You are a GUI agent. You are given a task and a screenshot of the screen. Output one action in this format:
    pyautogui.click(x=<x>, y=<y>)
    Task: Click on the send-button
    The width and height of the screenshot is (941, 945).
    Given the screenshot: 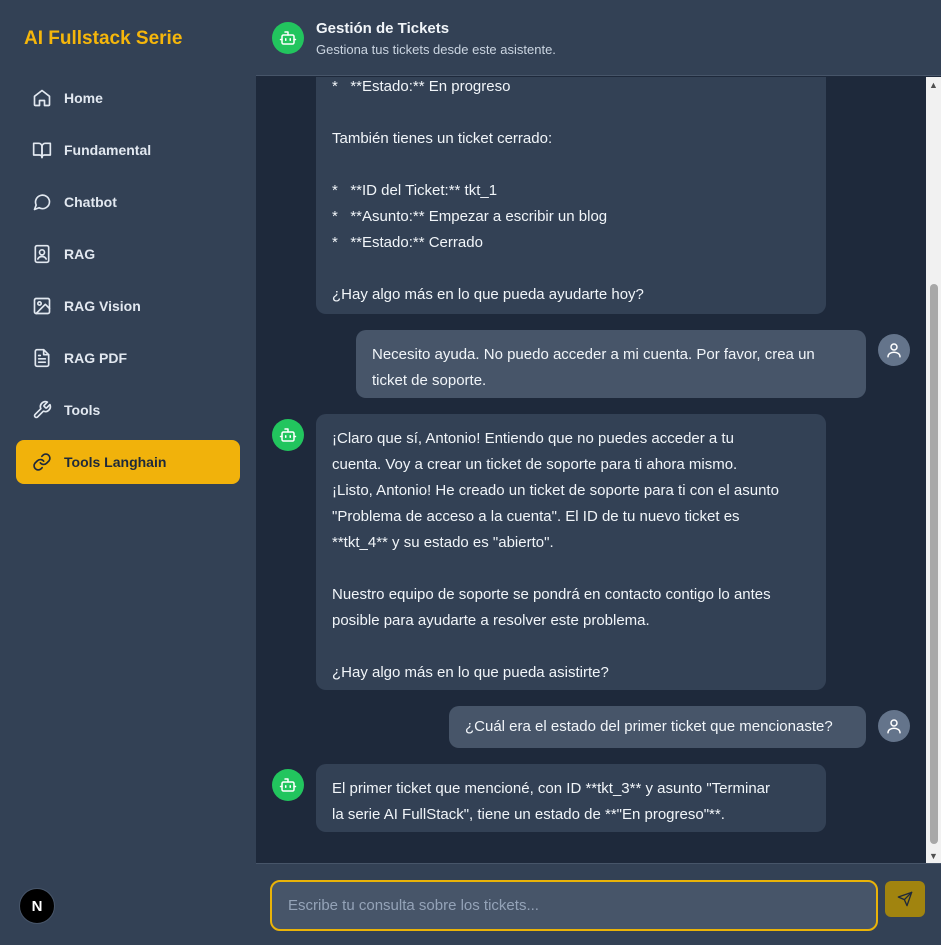 What is the action you would take?
    pyautogui.click(x=905, y=899)
    